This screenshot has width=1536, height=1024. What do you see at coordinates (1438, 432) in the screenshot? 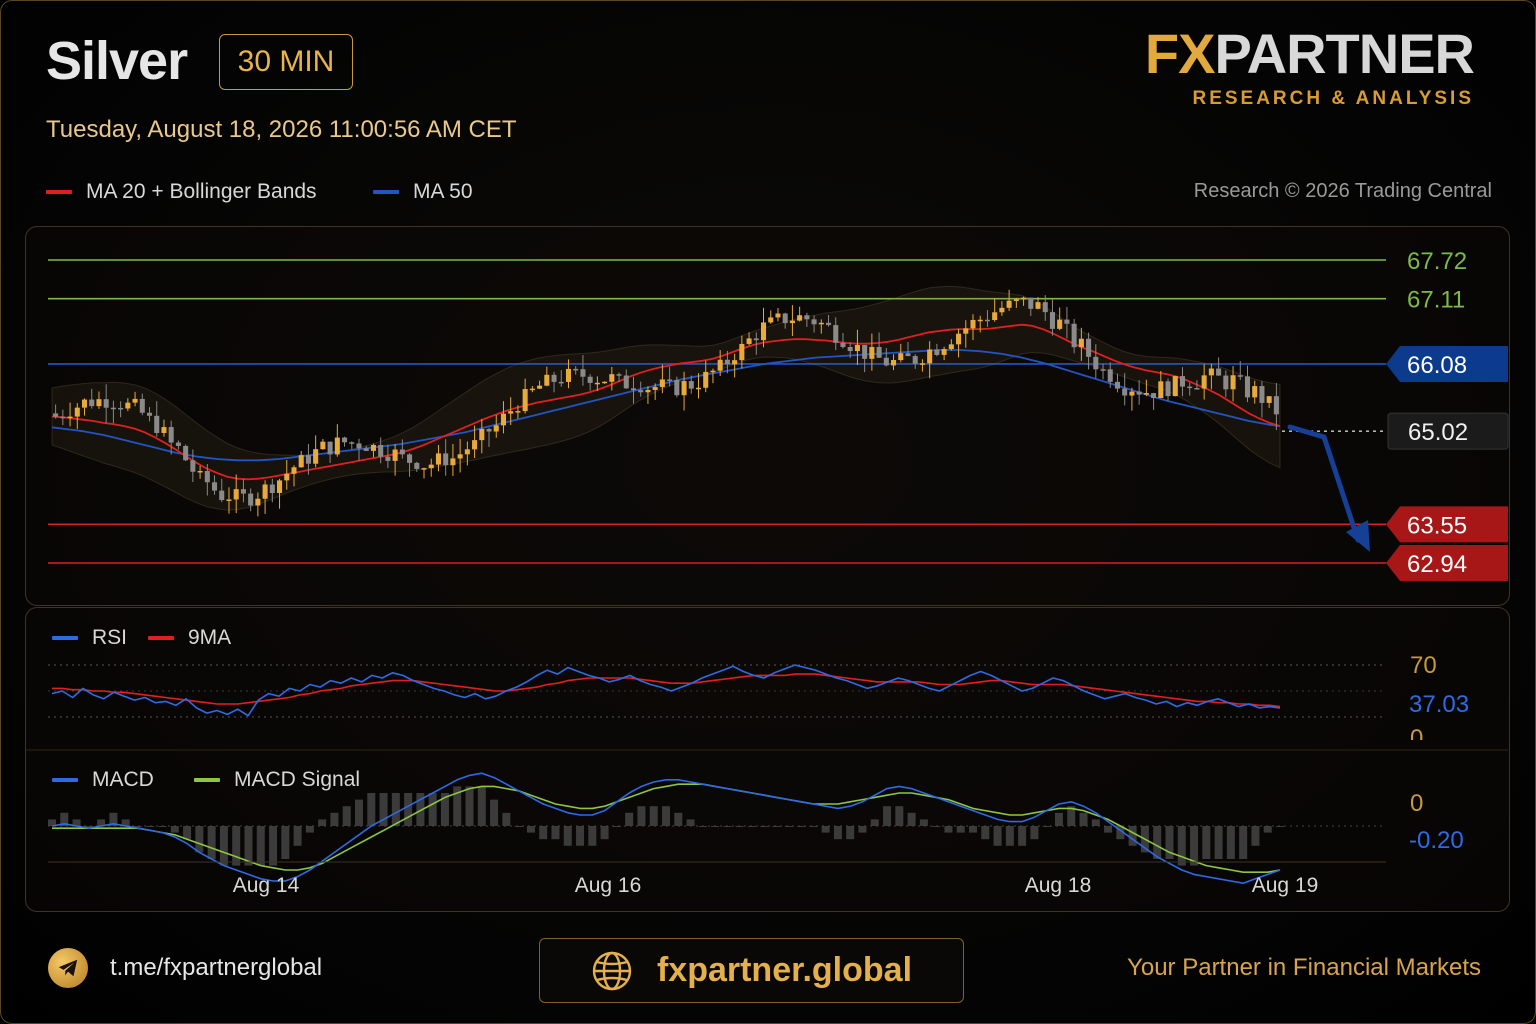
I see `last-price-label: 65.02` at bounding box center [1438, 432].